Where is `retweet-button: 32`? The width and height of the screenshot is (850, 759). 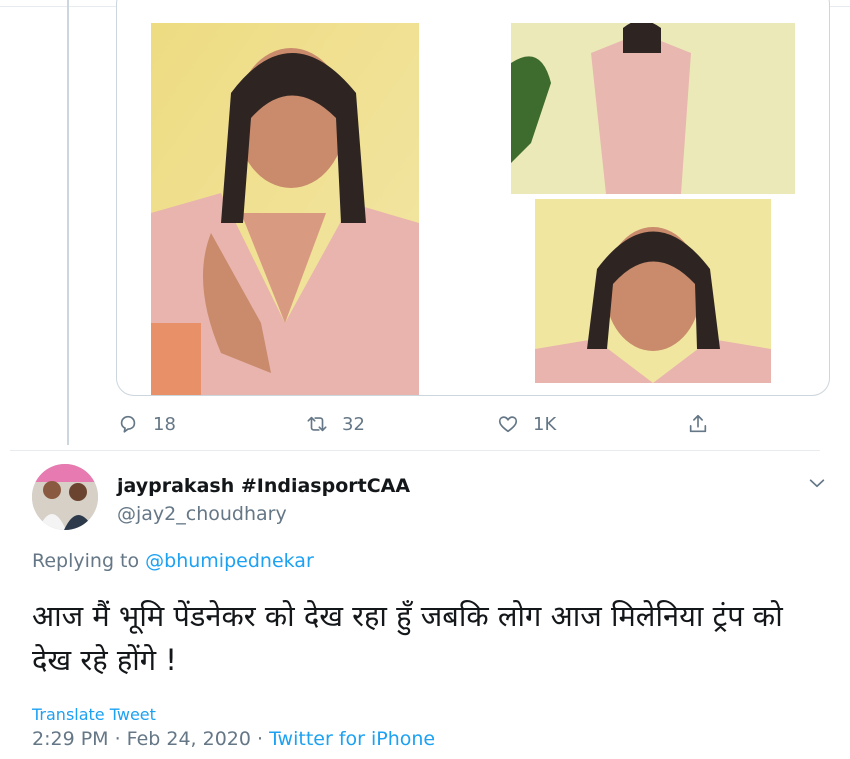 retweet-button: 32 is located at coordinates (335, 424).